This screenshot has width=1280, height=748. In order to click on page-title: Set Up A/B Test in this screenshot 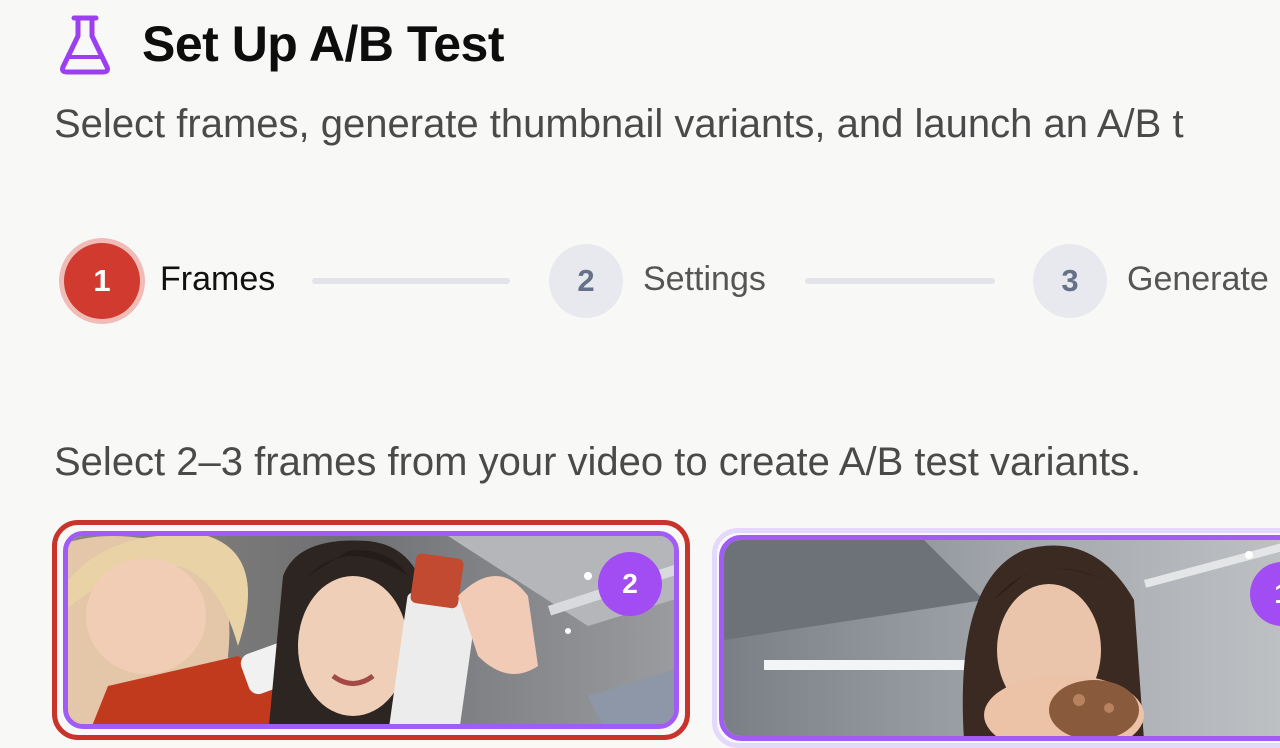, I will do `click(323, 44)`.